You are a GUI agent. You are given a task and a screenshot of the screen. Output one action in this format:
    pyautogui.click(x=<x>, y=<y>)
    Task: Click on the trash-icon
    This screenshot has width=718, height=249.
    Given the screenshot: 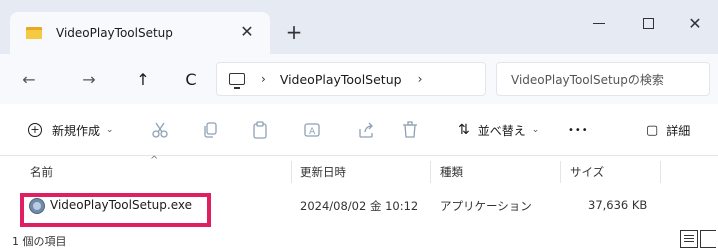 What is the action you would take?
    pyautogui.click(x=410, y=129)
    